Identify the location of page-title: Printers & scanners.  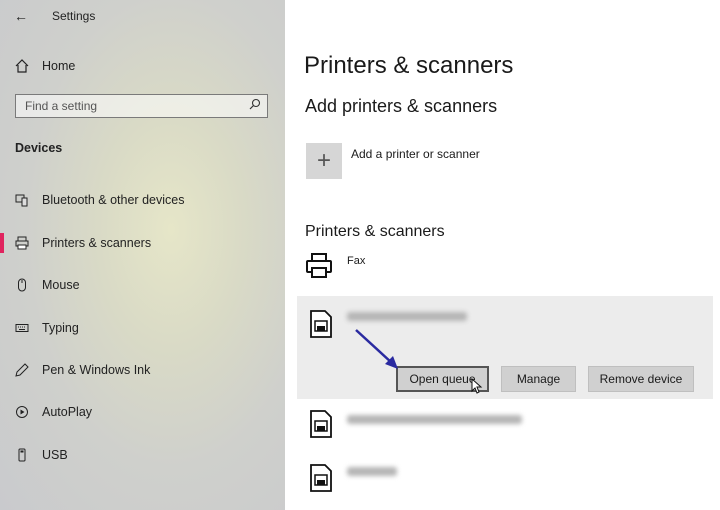
(409, 65).